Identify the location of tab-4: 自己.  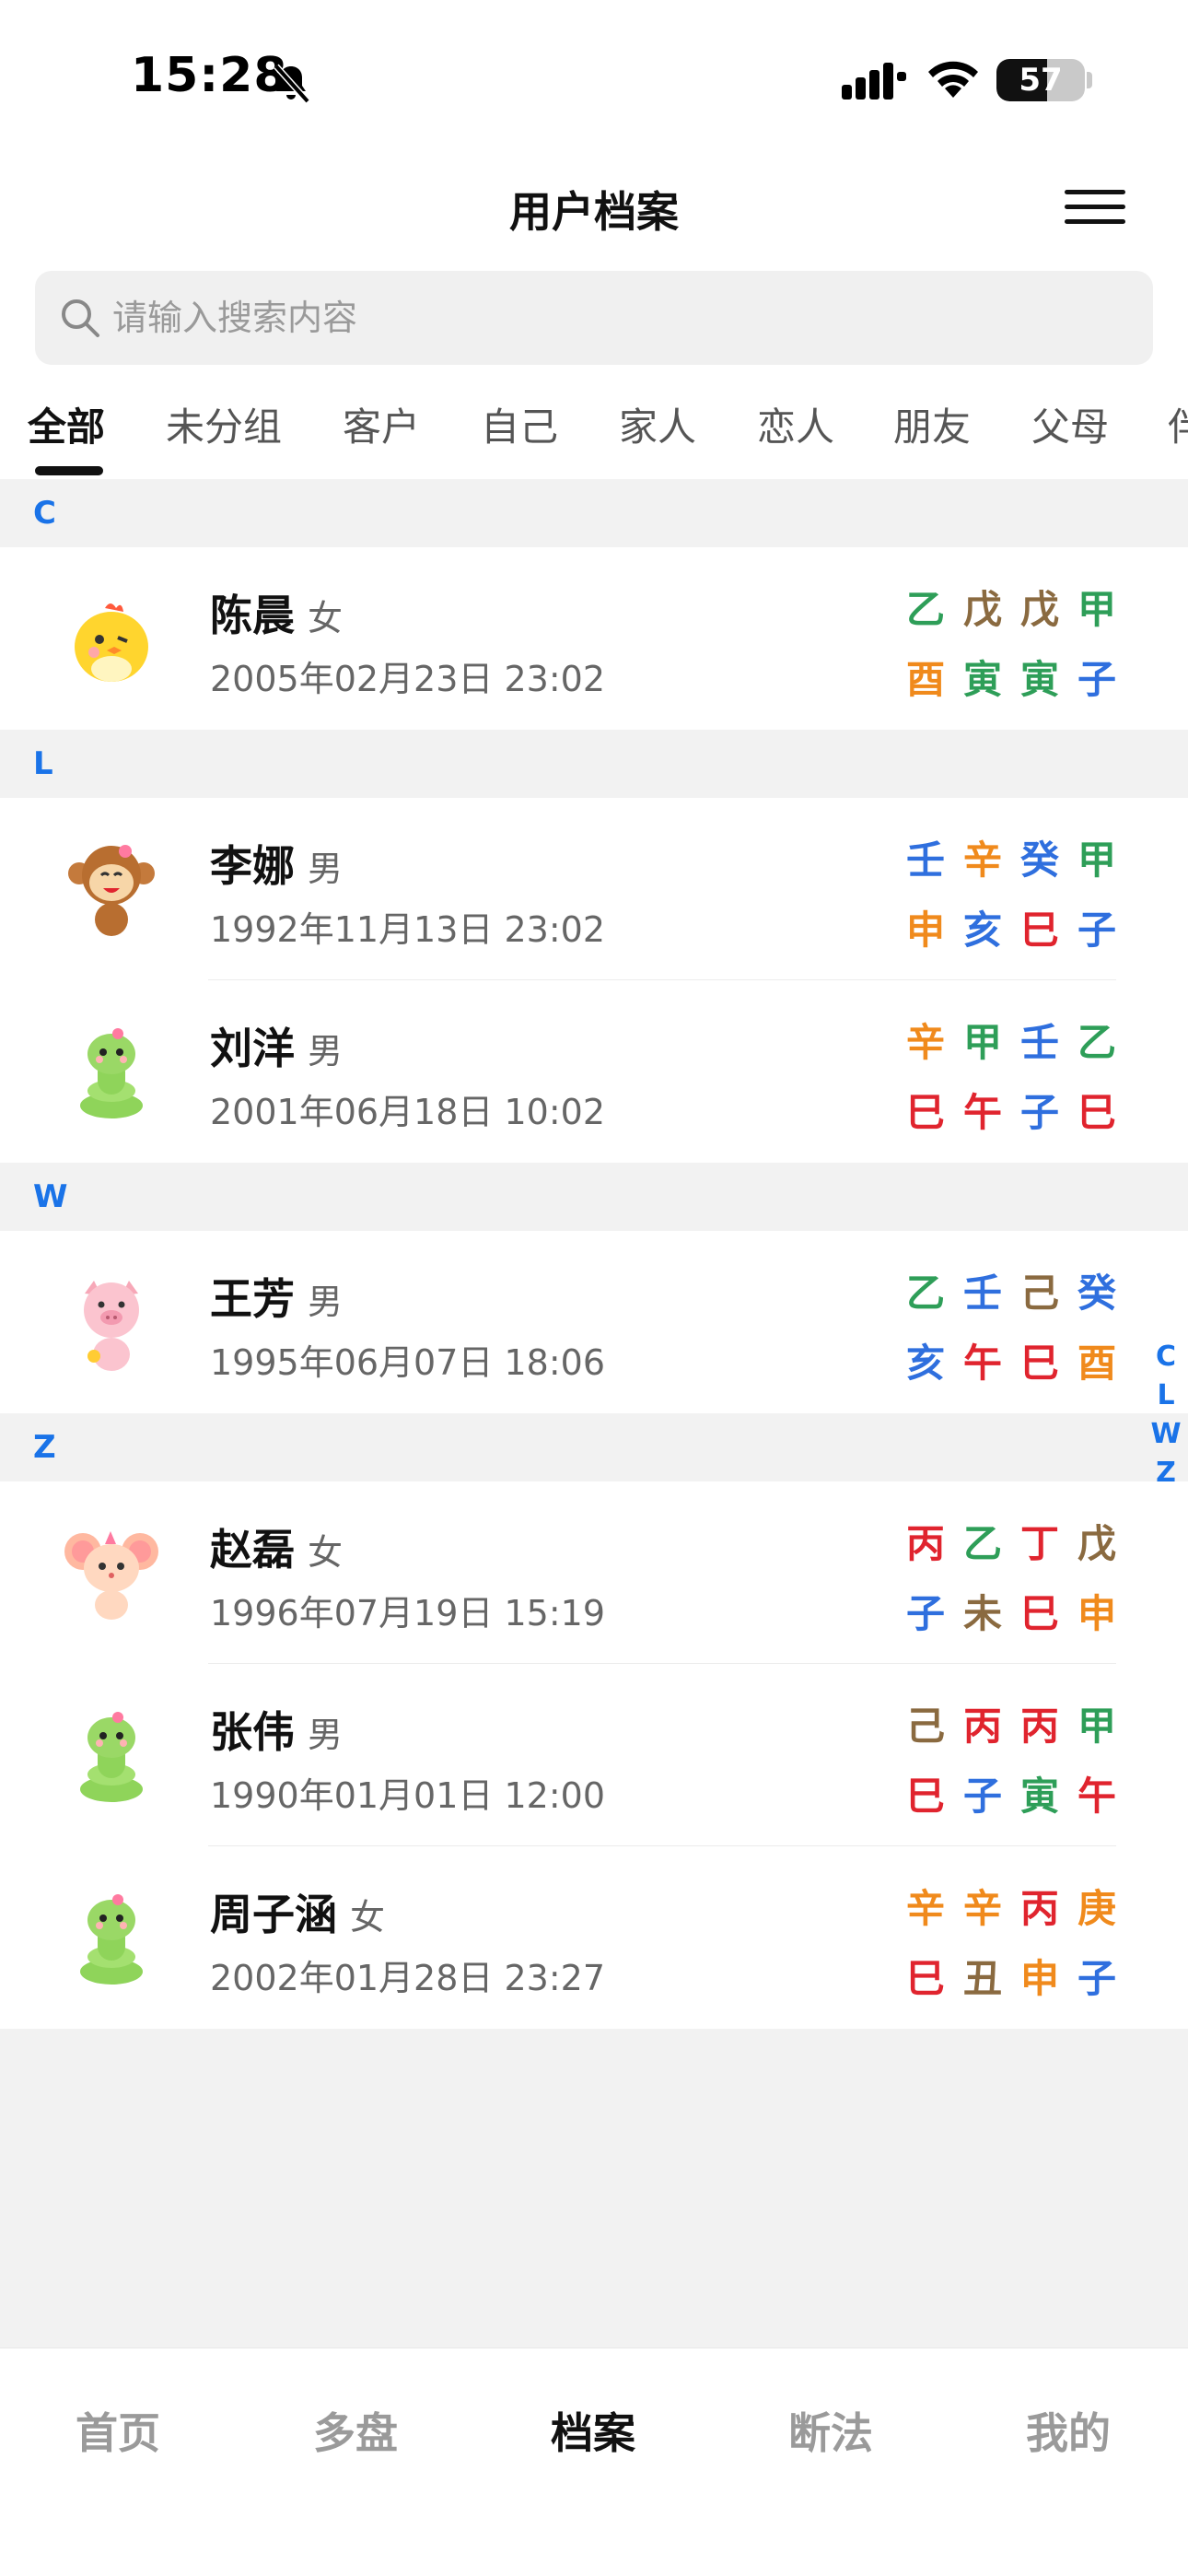
(519, 424).